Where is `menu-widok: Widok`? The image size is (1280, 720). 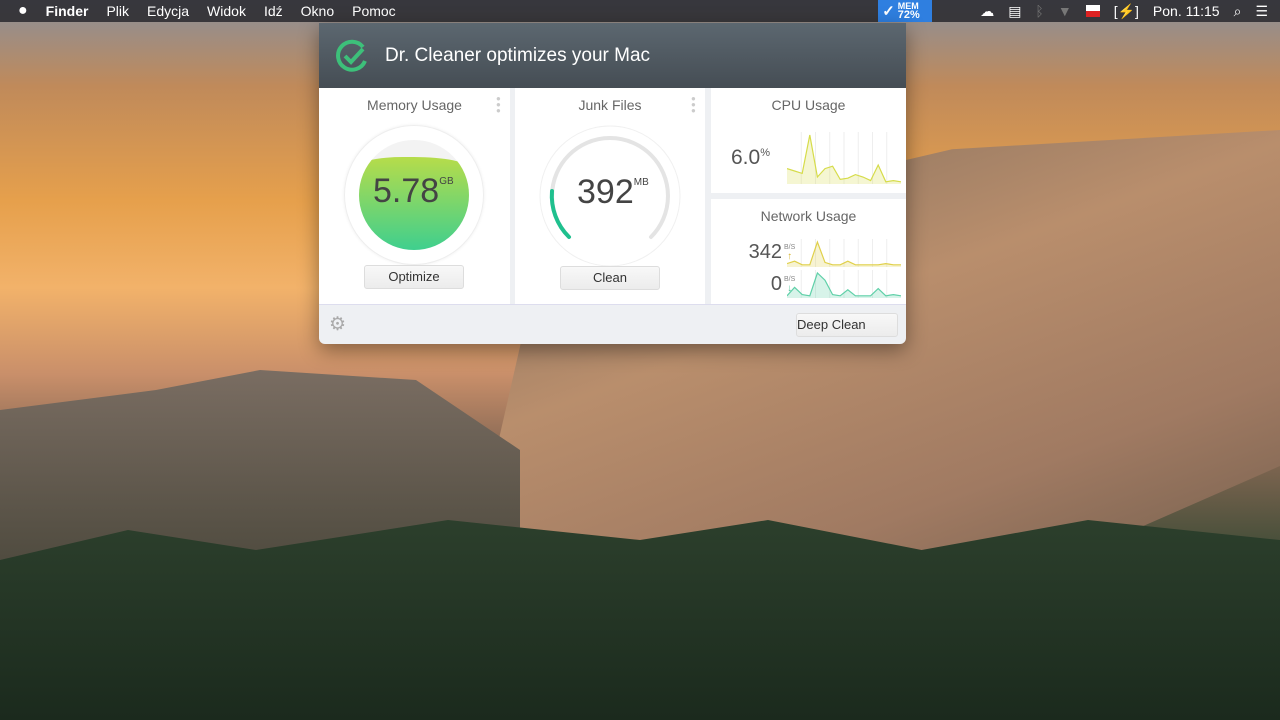
menu-widok: Widok is located at coordinates (226, 11).